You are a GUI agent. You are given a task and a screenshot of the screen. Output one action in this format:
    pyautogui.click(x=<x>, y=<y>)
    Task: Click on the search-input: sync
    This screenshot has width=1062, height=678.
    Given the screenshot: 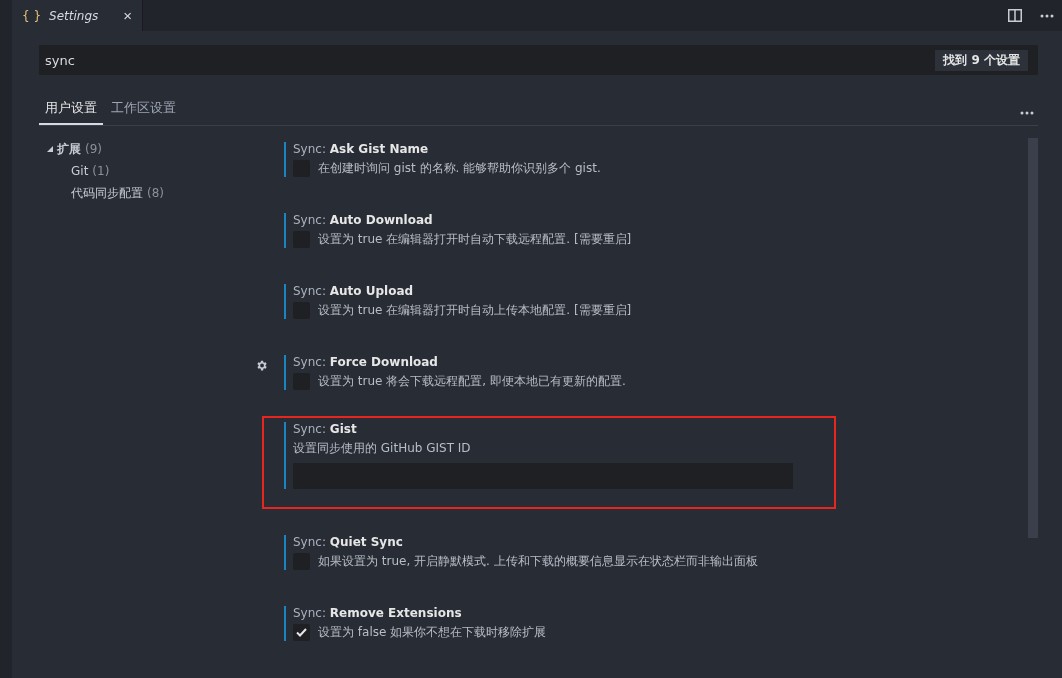 What is the action you would take?
    pyautogui.click(x=489, y=60)
    